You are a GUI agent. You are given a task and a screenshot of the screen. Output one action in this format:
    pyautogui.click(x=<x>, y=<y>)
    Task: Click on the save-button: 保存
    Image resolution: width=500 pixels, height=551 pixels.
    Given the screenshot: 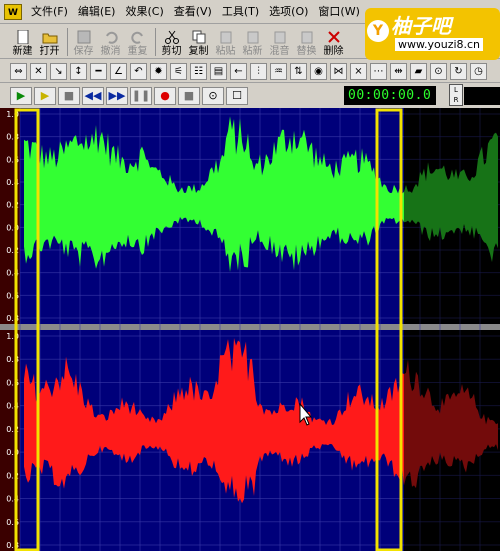 What is the action you would take?
    pyautogui.click(x=83, y=41)
    